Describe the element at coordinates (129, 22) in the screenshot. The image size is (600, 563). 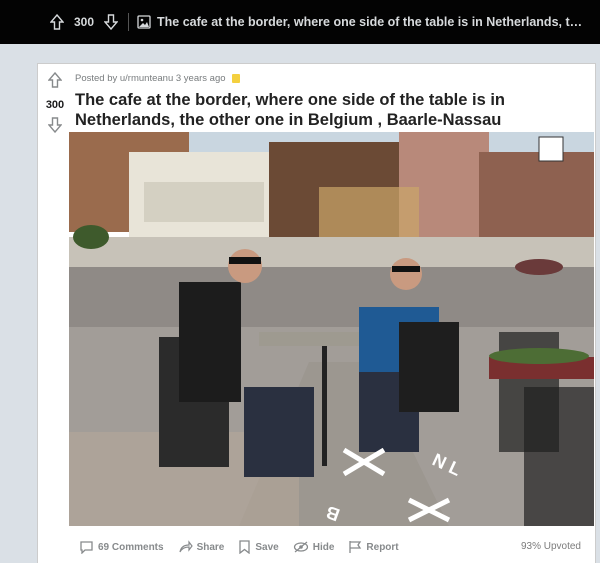
I see `divider` at that location.